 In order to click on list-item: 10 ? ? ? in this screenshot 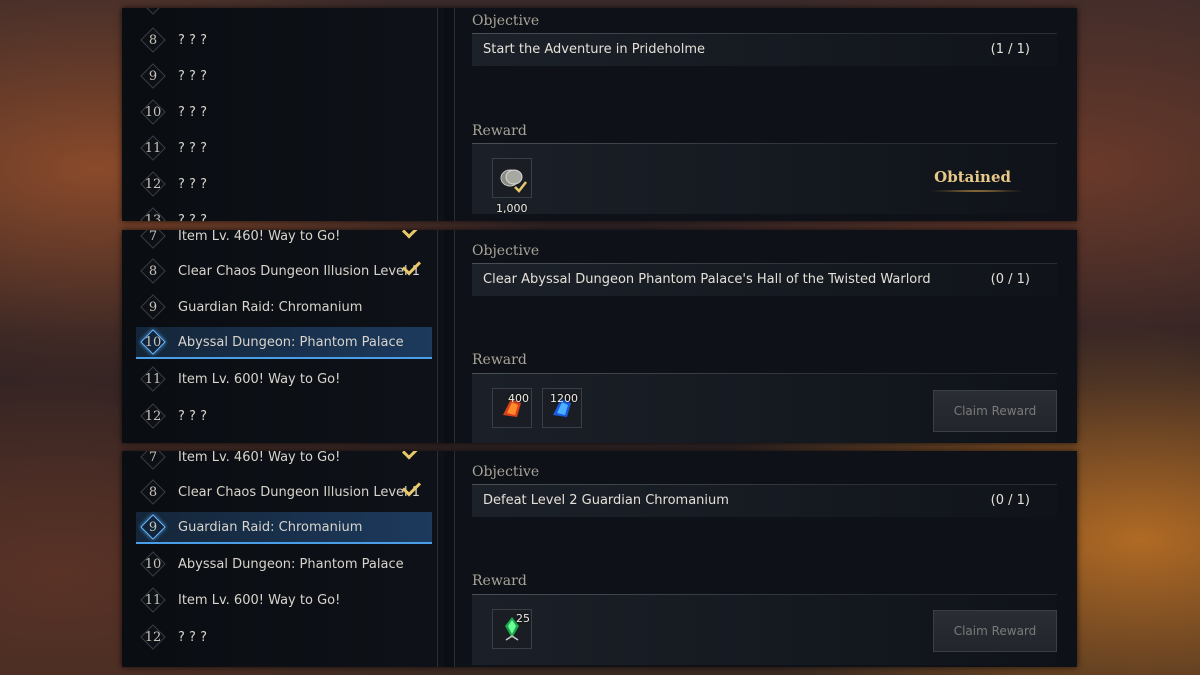, I will do `click(284, 112)`.